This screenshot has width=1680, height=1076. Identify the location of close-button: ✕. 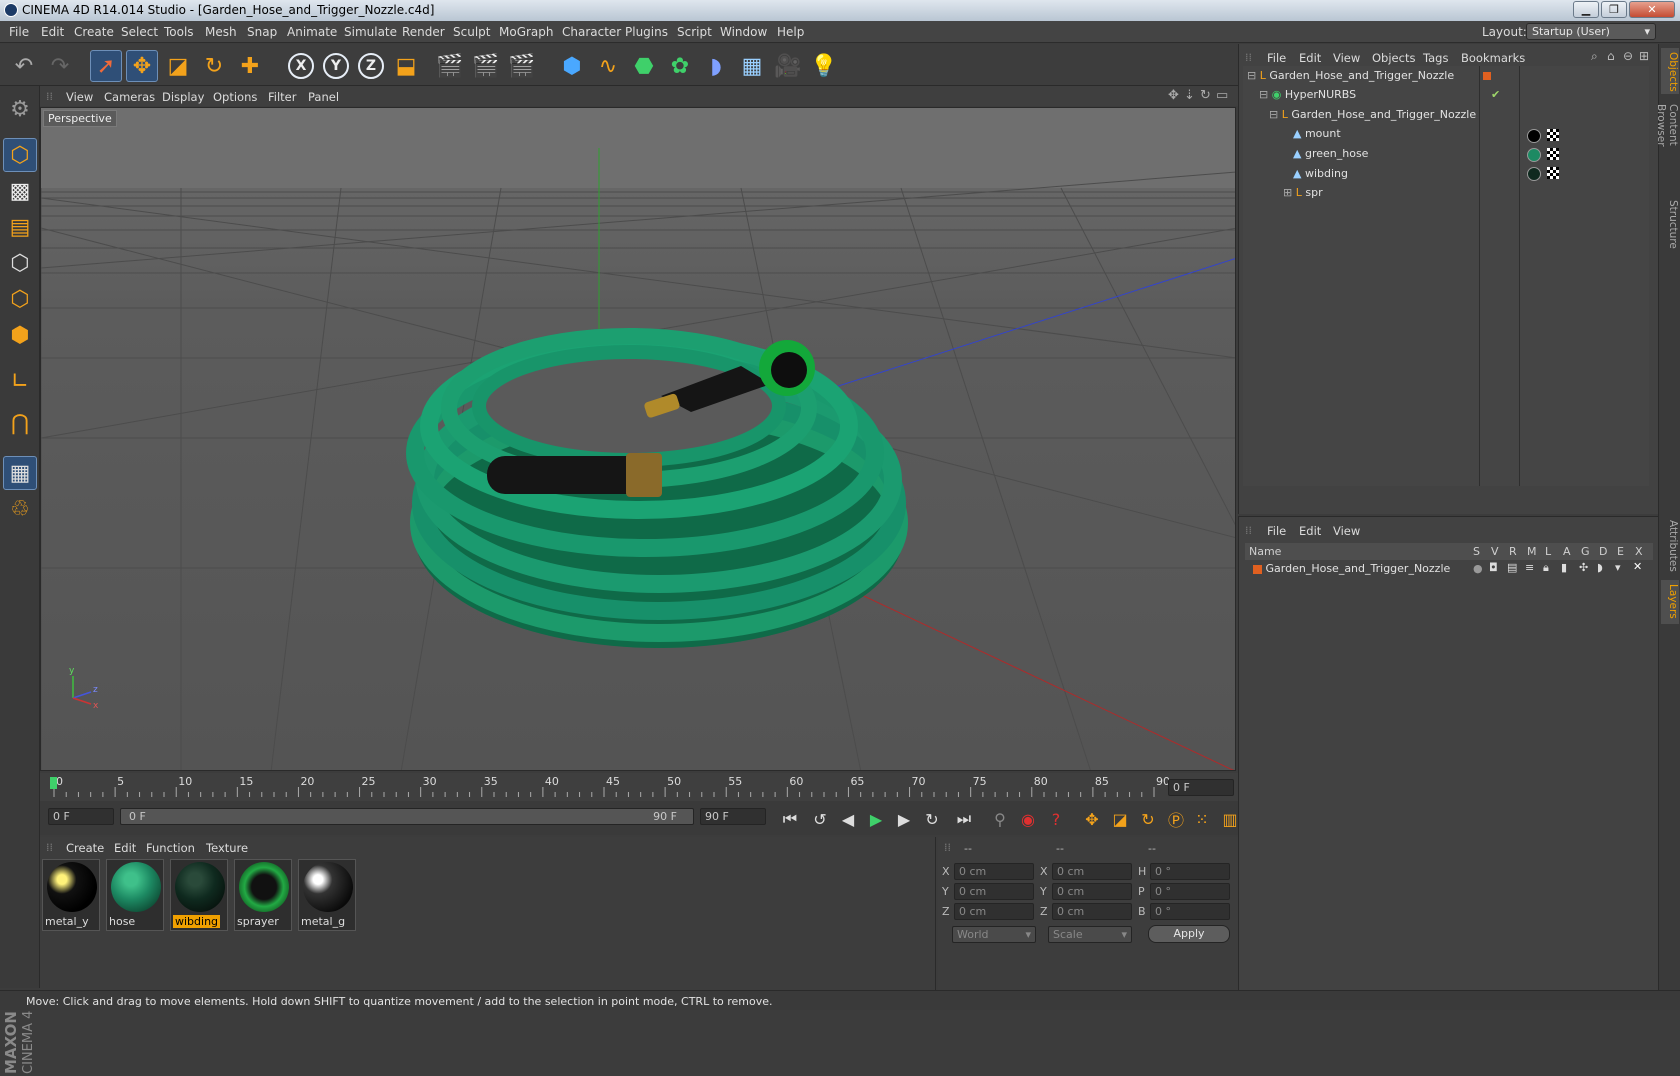
(1652, 9).